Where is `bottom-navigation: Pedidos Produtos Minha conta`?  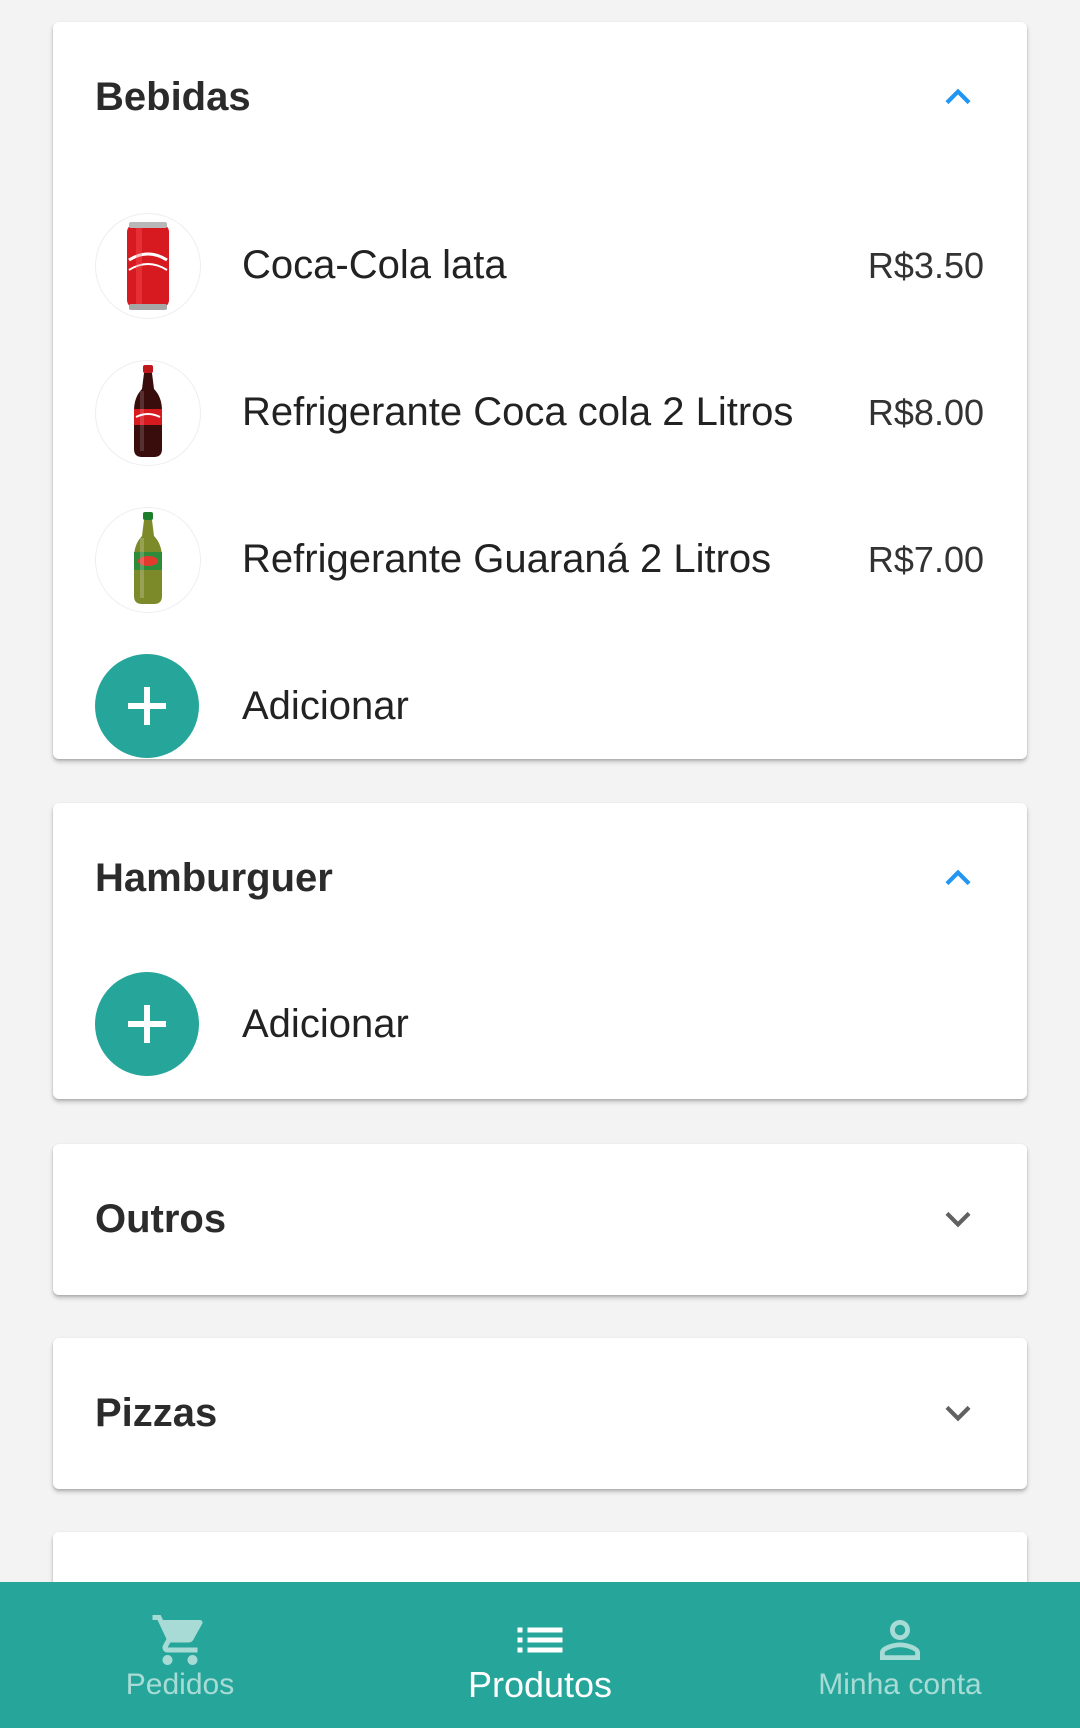
bottom-navigation: Pedidos Produtos Minha conta is located at coordinates (540, 1655).